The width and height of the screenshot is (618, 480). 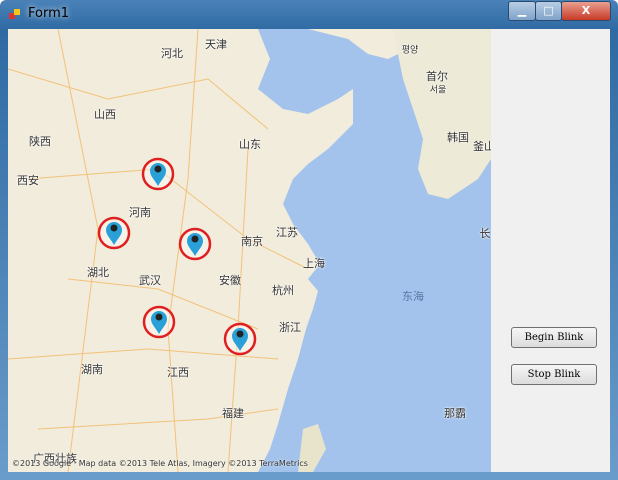 I want to click on map-label: 釜山, so click(x=482, y=146).